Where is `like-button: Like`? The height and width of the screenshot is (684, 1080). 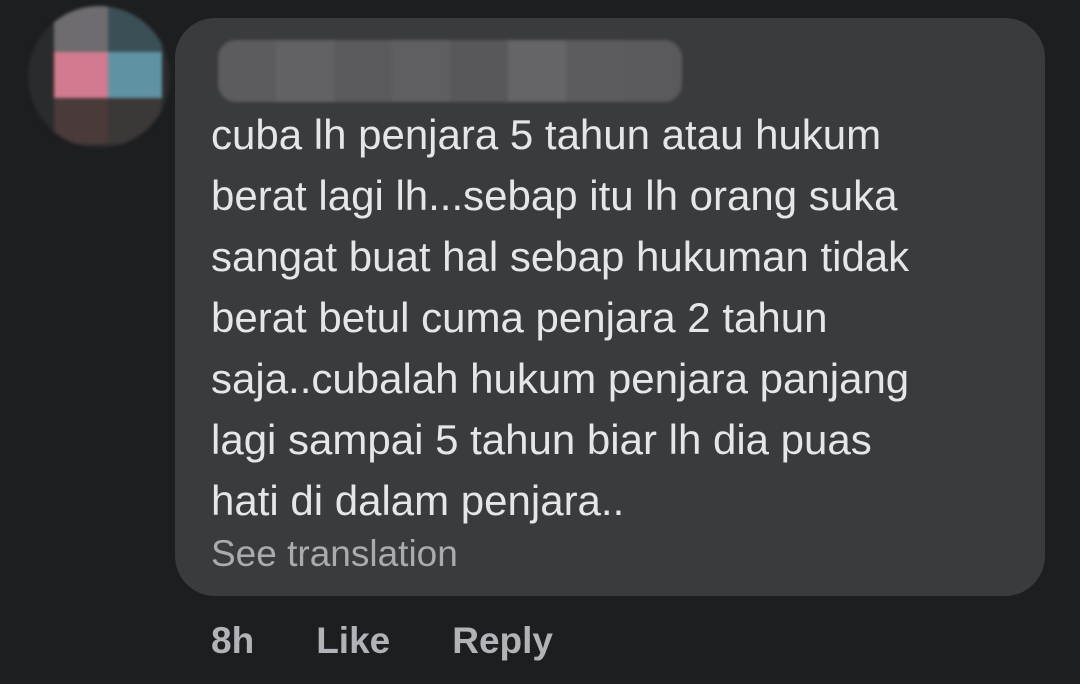
like-button: Like is located at coordinates (353, 641).